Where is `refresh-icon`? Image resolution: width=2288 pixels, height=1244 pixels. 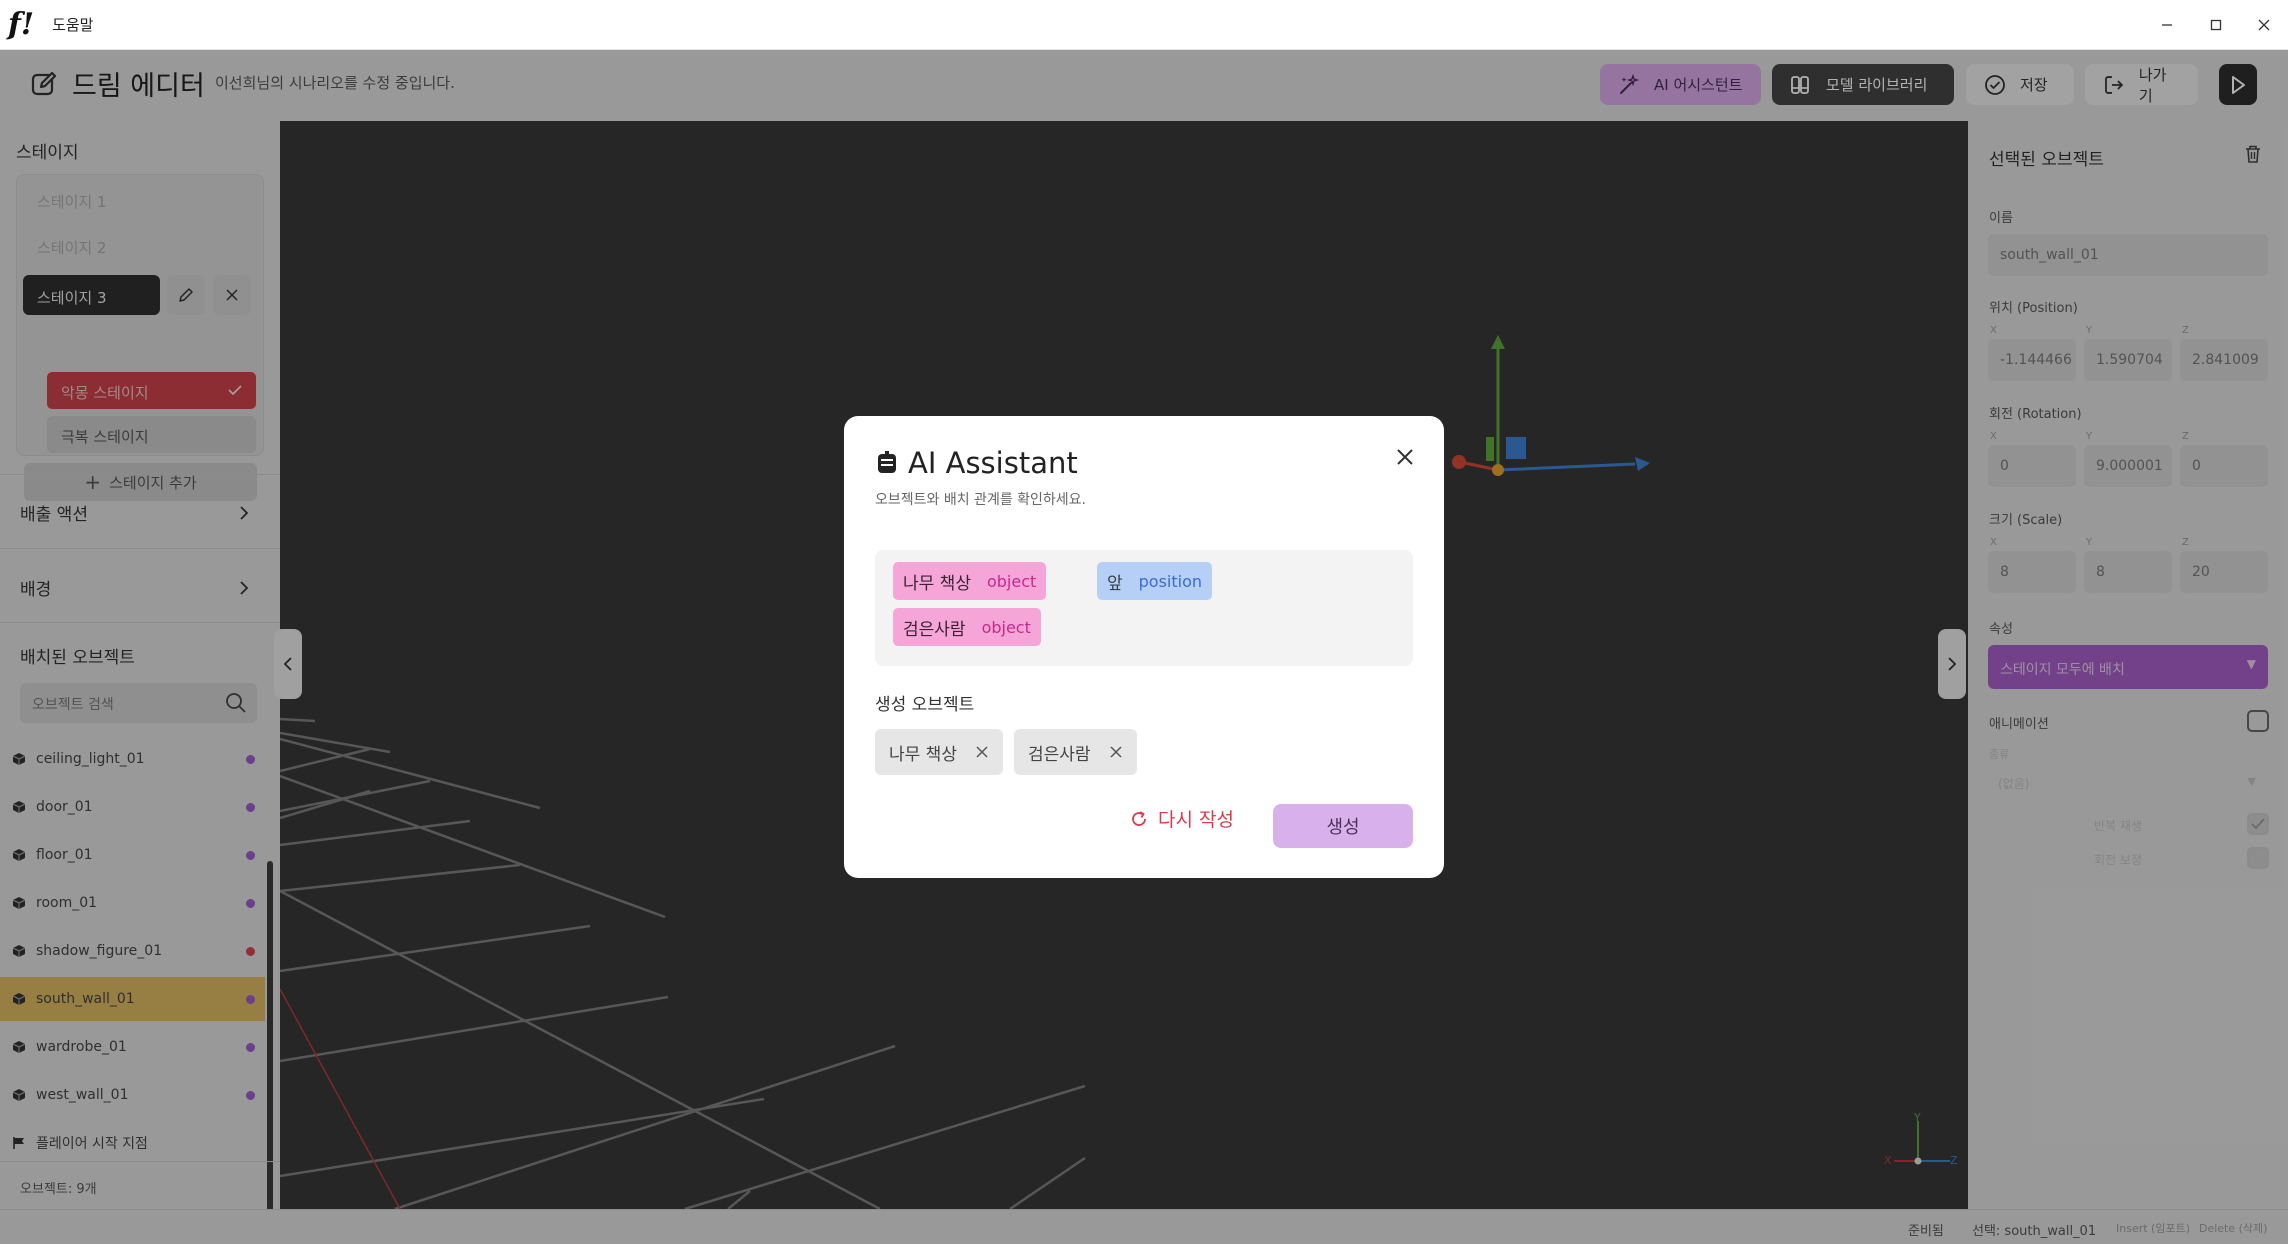 refresh-icon is located at coordinates (1139, 818).